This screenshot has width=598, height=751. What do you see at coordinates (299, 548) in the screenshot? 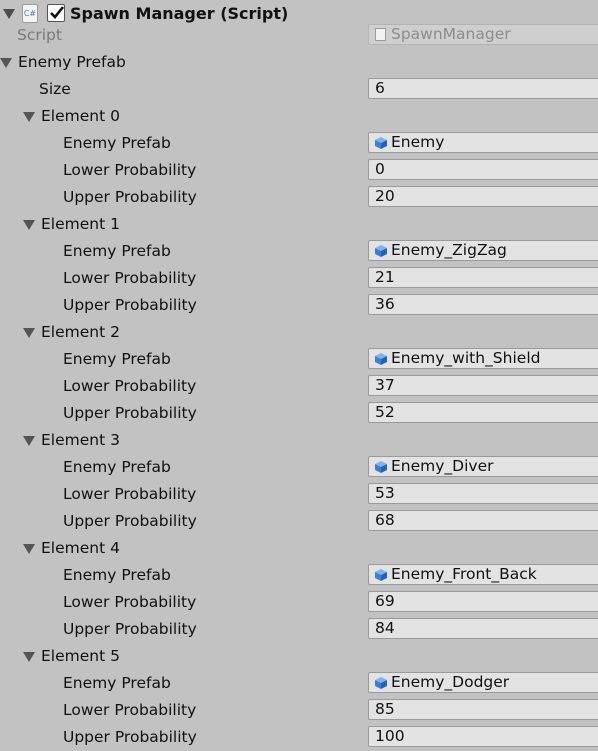
I see `element-foldout: Element 4` at bounding box center [299, 548].